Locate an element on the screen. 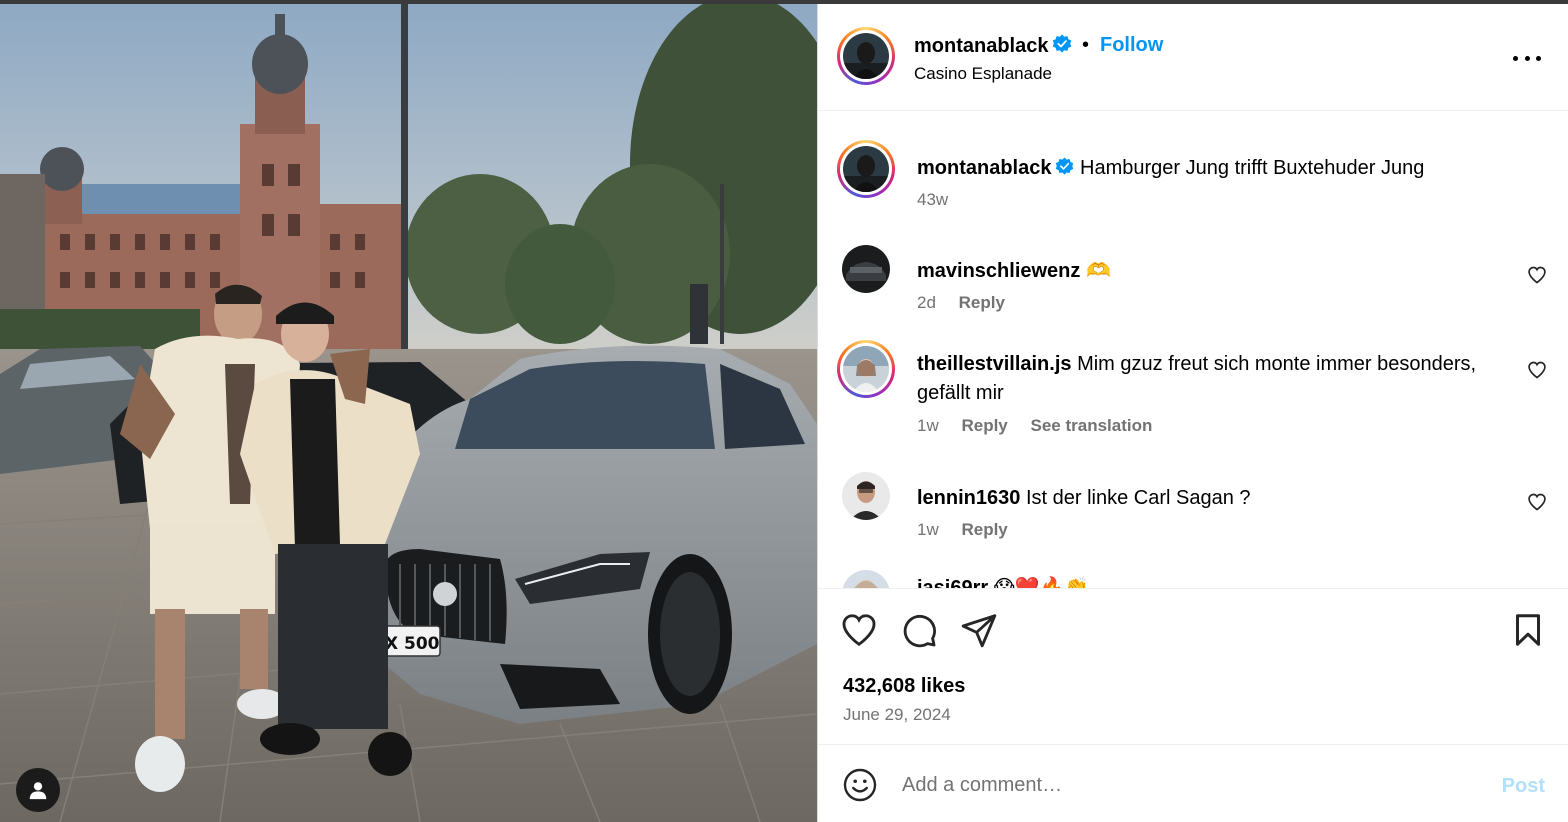  caption-avatar-image is located at coordinates (866, 169).